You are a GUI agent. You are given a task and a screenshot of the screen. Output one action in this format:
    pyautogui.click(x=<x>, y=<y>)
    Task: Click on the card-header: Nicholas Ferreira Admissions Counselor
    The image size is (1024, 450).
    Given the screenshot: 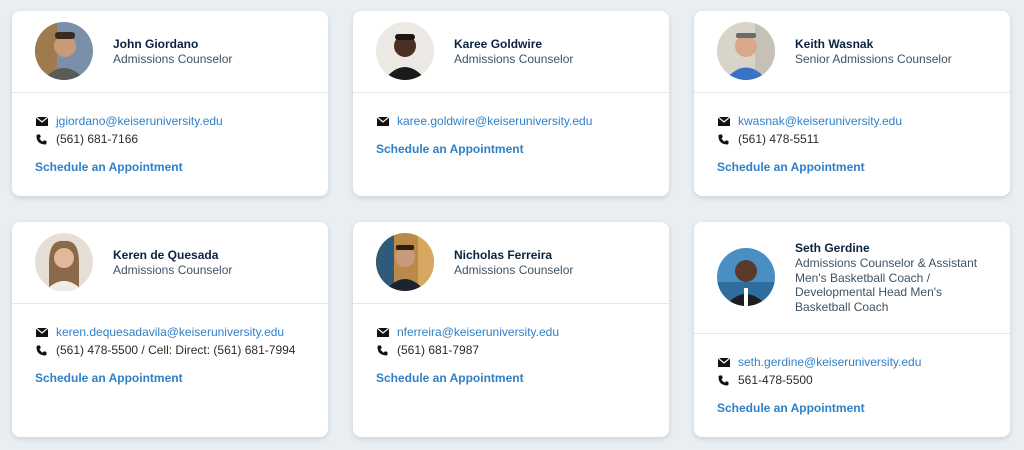 What is the action you would take?
    pyautogui.click(x=511, y=263)
    